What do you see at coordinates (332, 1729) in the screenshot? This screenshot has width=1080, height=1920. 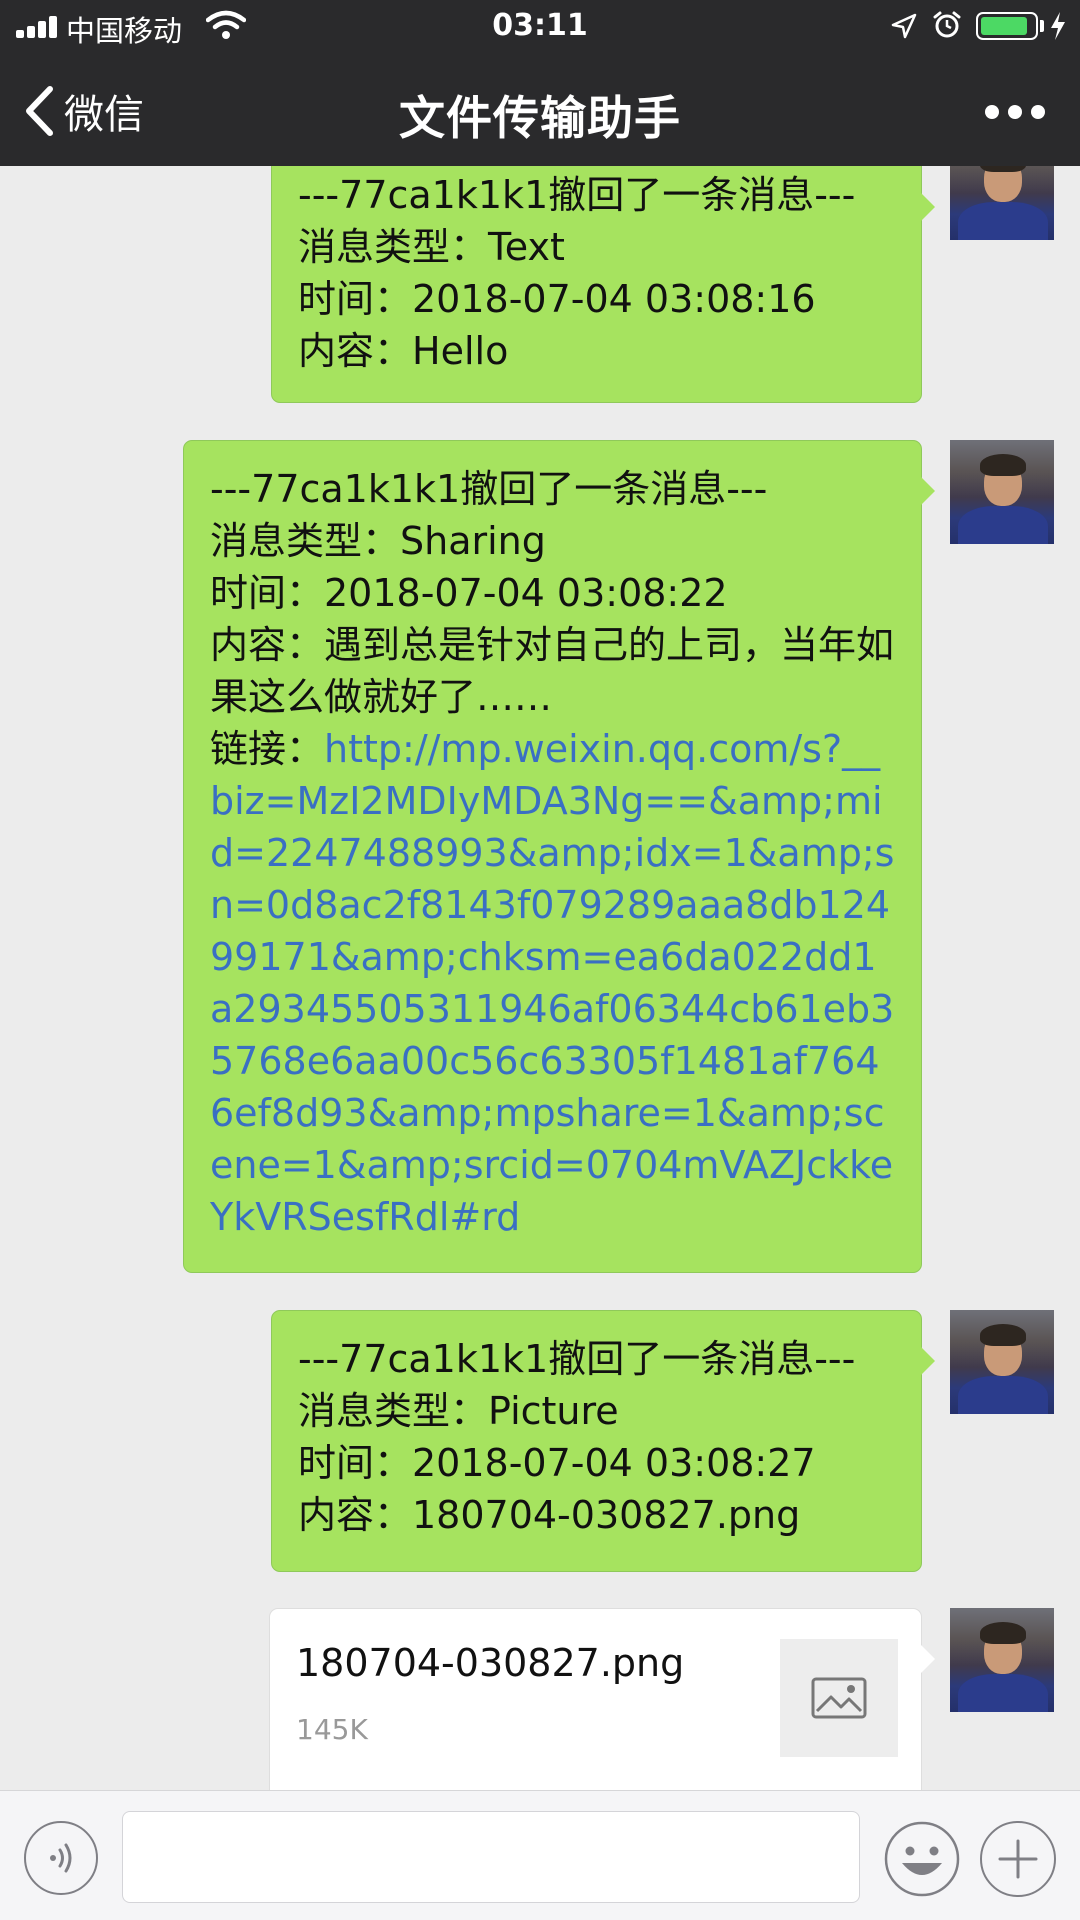 I see `file-size: 145K` at bounding box center [332, 1729].